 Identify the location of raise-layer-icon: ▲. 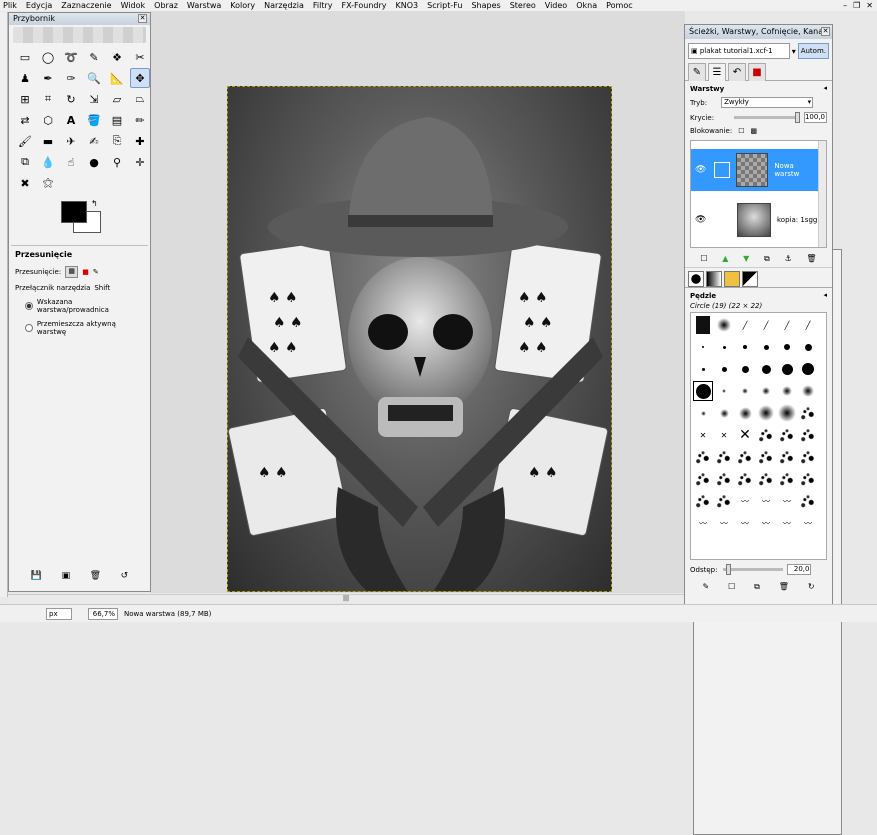
(725, 259).